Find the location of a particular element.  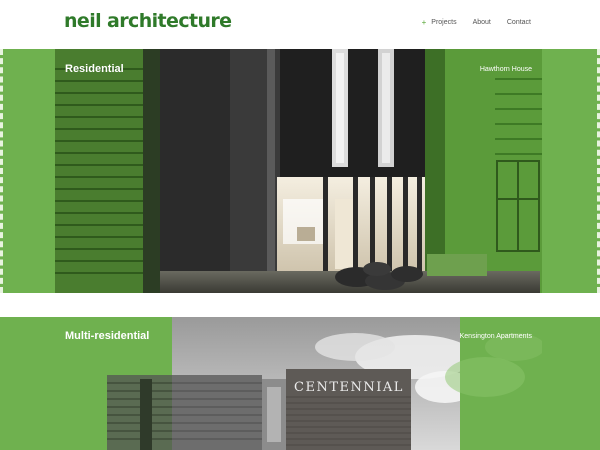

project-name: Hawthorn House is located at coordinates (506, 69).